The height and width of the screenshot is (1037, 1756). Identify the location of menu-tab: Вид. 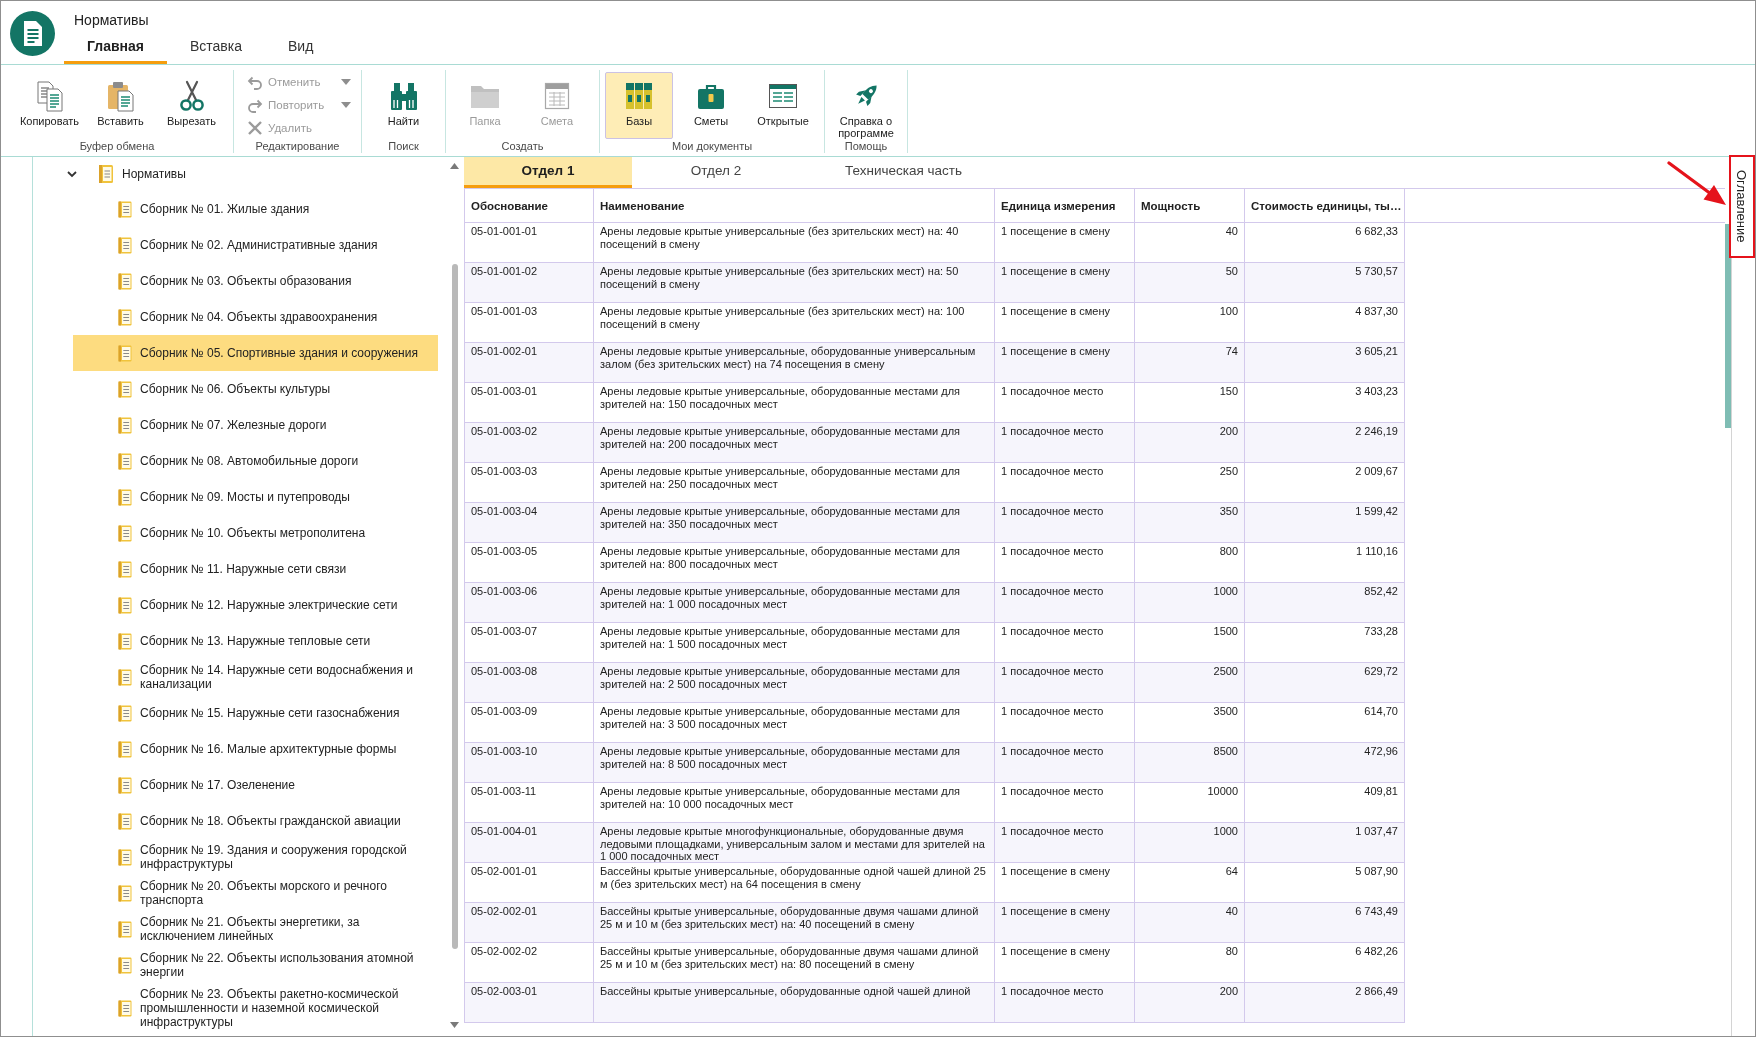
(301, 47).